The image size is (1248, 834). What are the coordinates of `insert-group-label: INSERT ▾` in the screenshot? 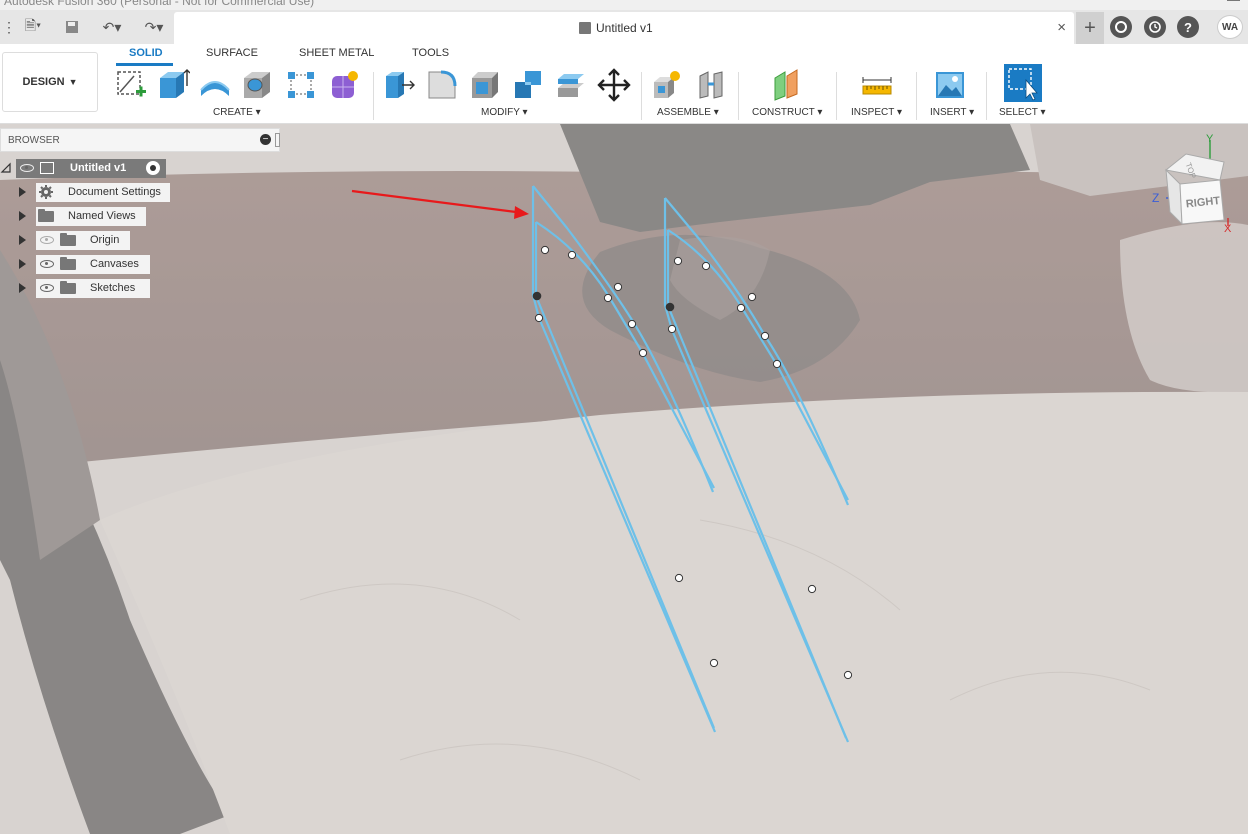 It's located at (952, 112).